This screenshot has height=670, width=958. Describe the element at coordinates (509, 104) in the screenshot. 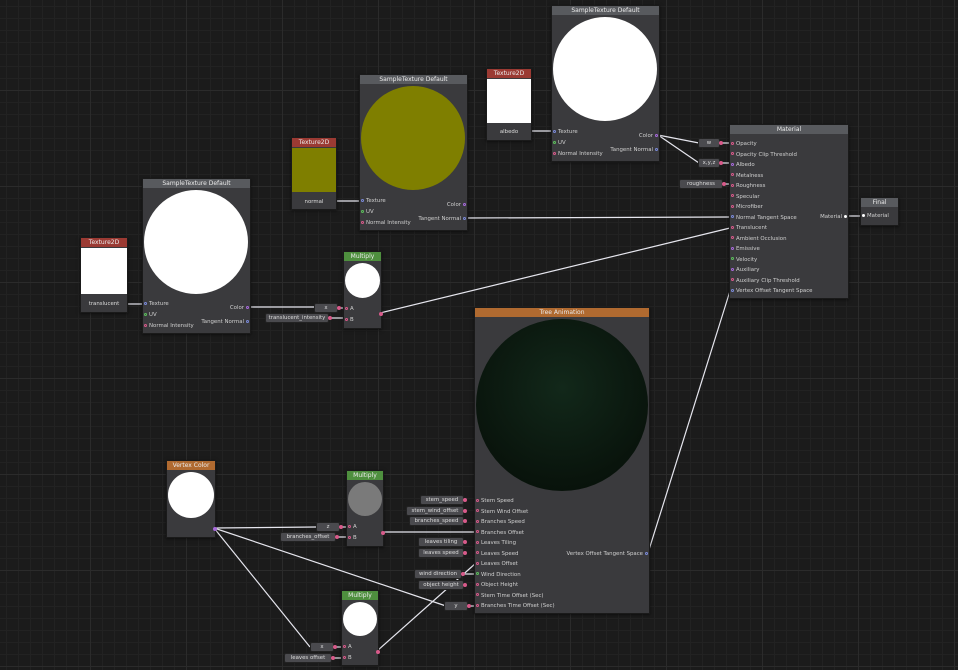

I see `texture2d-node-albedo: Texture2D albedo` at that location.